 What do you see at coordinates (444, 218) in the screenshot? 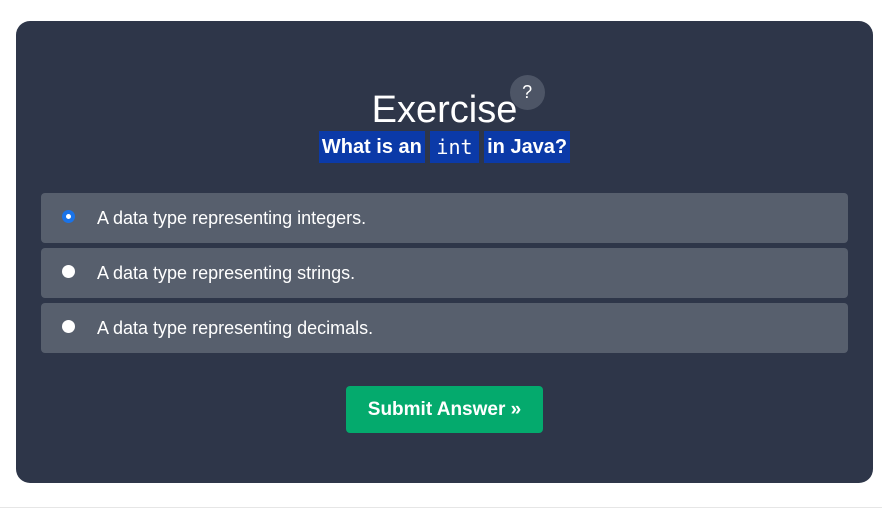
I see `answer-option-integers: A data type representing integers.` at bounding box center [444, 218].